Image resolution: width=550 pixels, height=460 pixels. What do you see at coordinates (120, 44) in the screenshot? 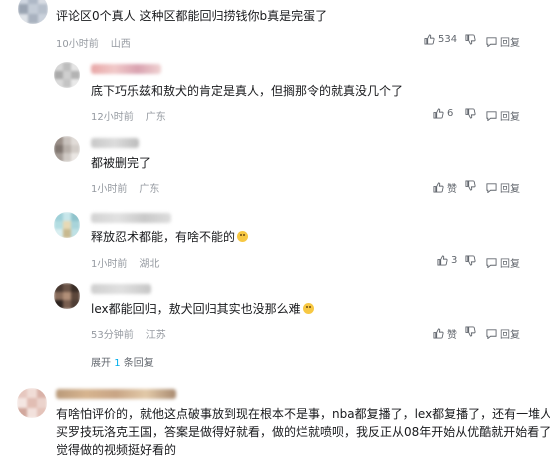
I see `comment-location: 山西` at bounding box center [120, 44].